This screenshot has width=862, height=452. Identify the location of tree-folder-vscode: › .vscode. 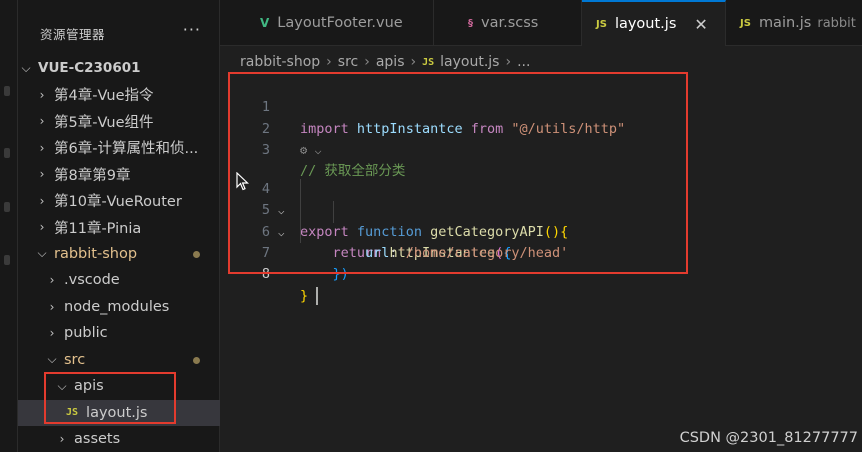
(119, 280).